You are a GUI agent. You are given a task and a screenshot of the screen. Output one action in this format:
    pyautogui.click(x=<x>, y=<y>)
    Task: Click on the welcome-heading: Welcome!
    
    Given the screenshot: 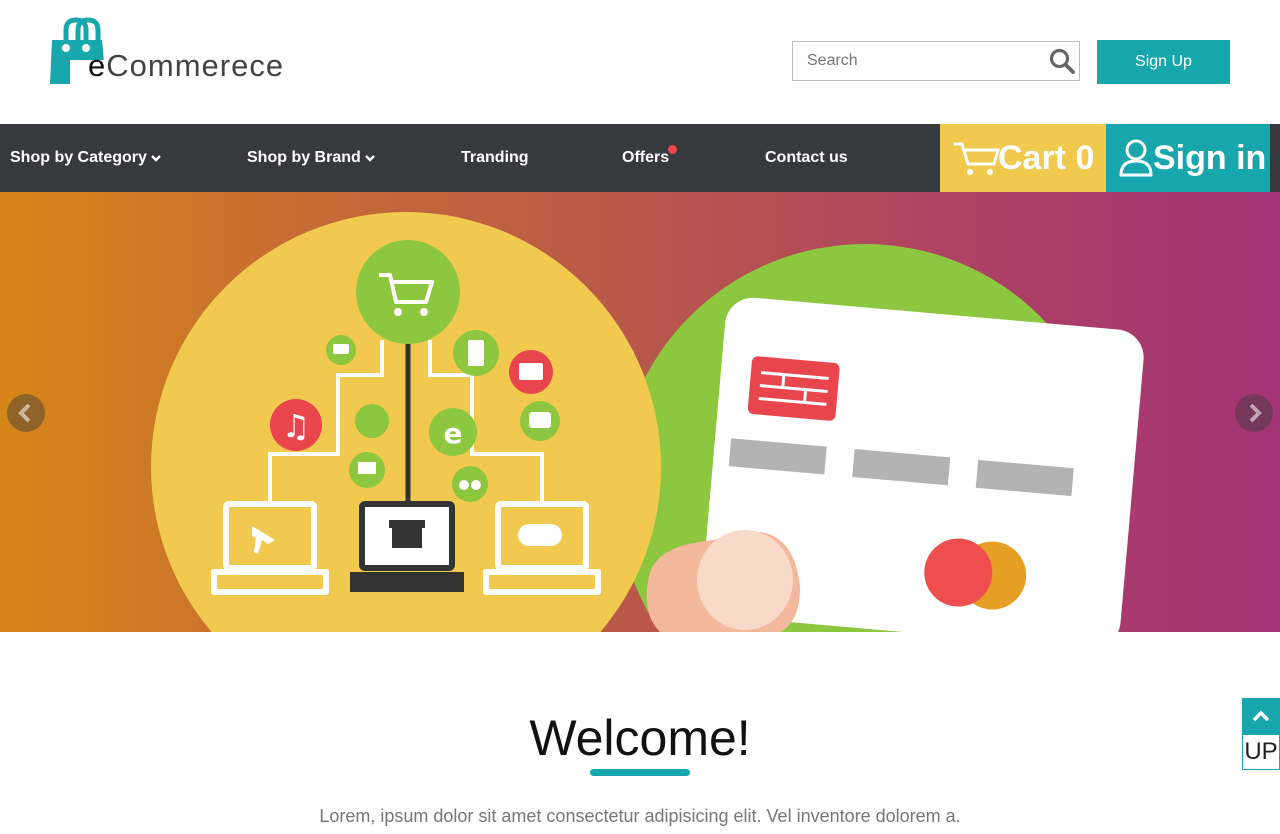 What is the action you would take?
    pyautogui.click(x=640, y=738)
    